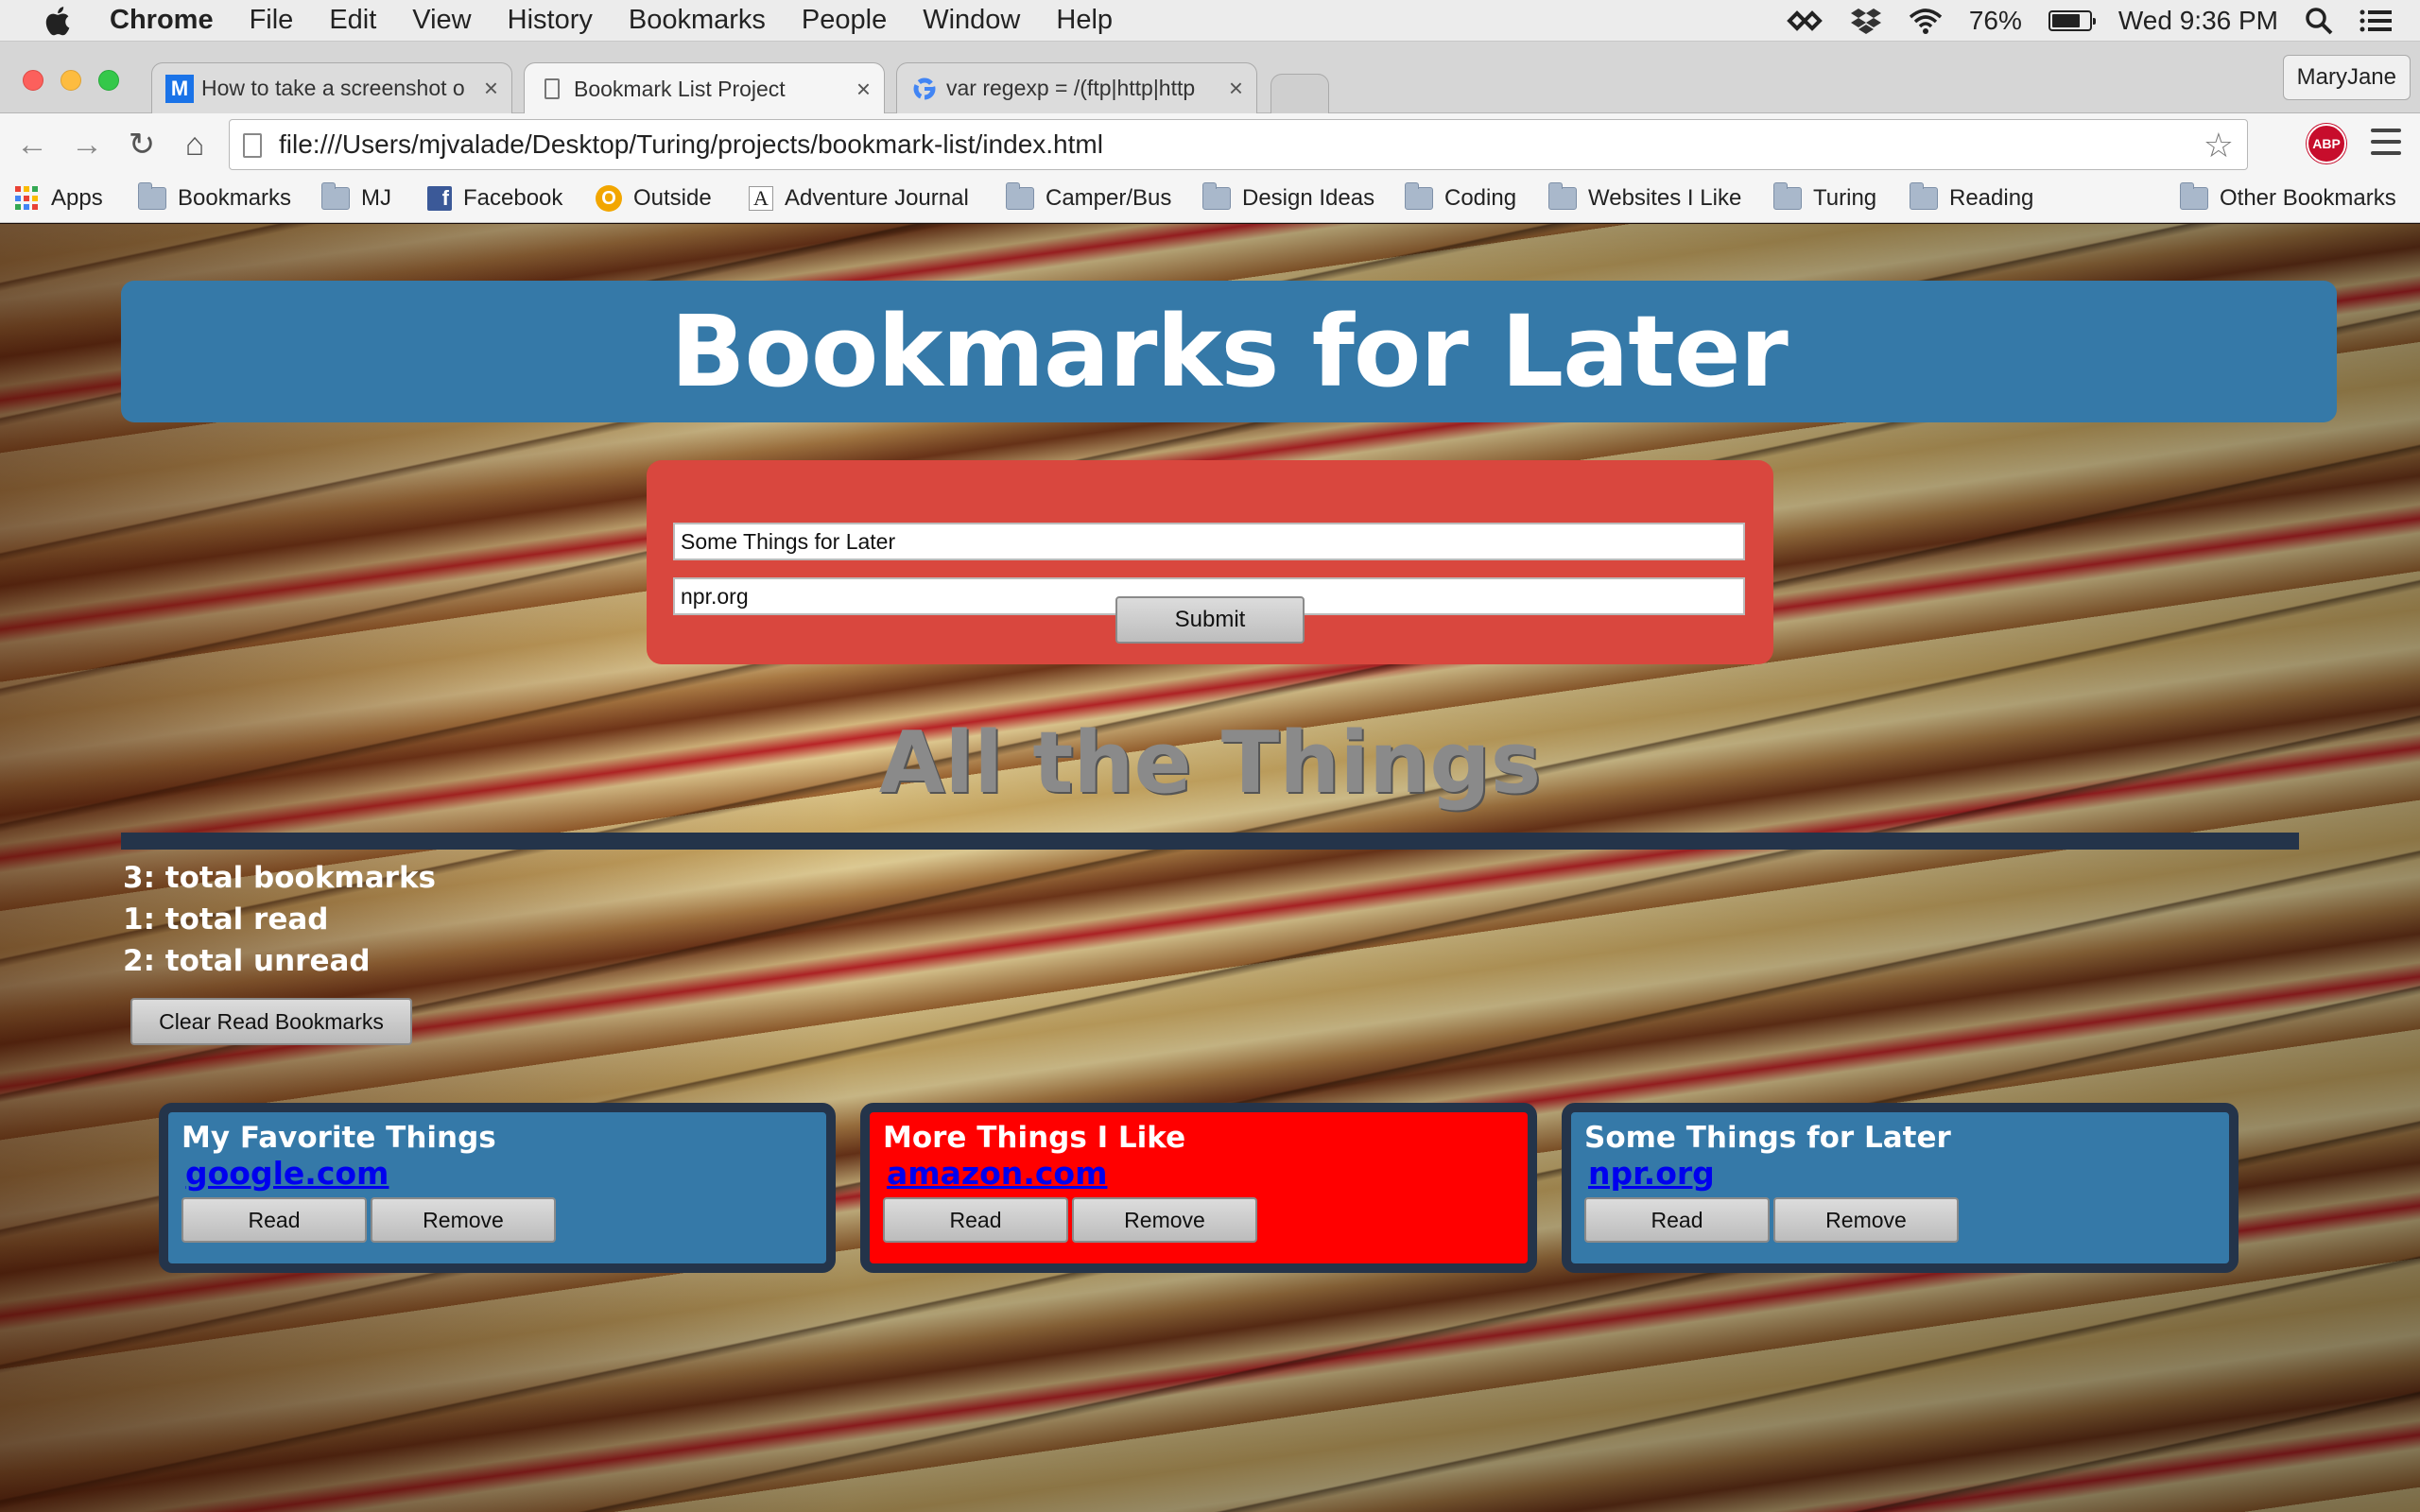  Describe the element at coordinates (1926, 21) in the screenshot. I see `wifi-icon` at that location.